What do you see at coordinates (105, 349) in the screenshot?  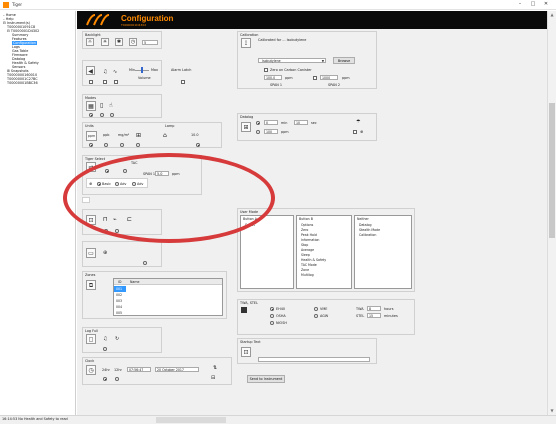 I see `log-full-radio` at bounding box center [105, 349].